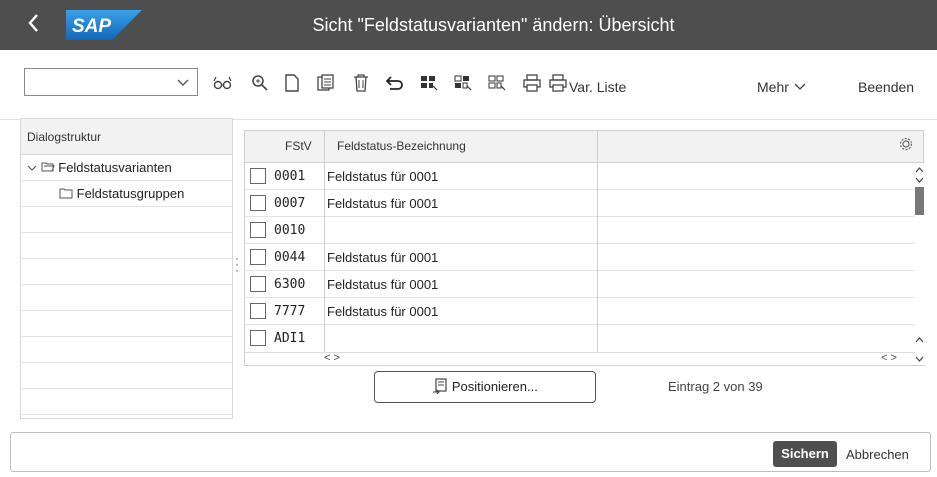 The height and width of the screenshot is (477, 937). What do you see at coordinates (260, 83) in the screenshot?
I see `search-icon` at bounding box center [260, 83].